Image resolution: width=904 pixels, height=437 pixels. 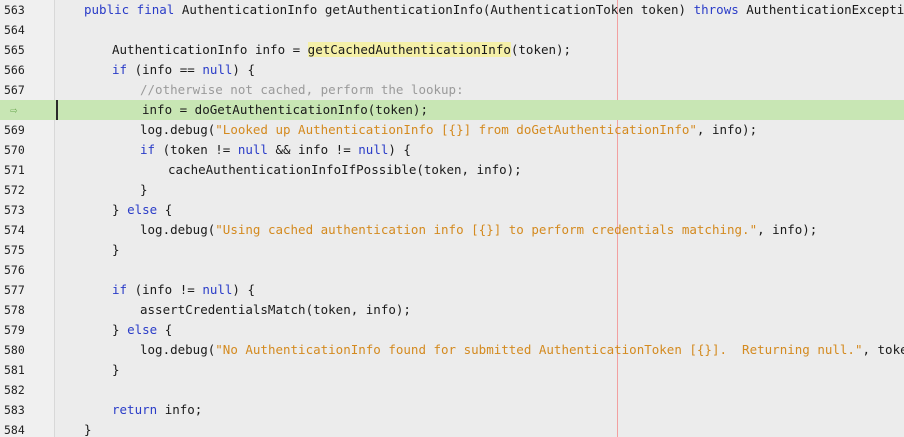 What do you see at coordinates (275, 309) in the screenshot?
I see `code-token: assertCredentialsMatch(token, info);` at bounding box center [275, 309].